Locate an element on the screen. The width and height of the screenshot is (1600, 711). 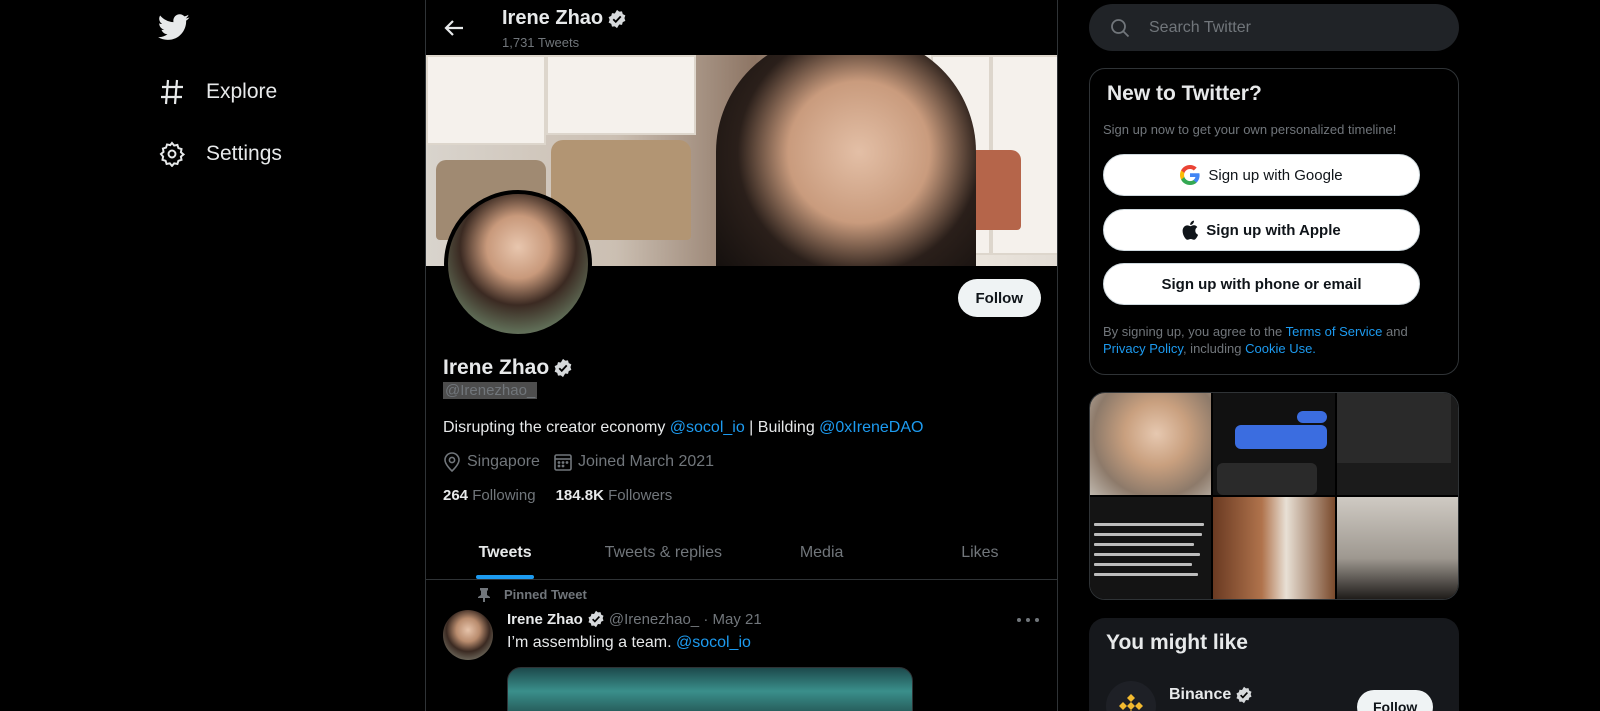
signup-google-label: Sign up with Google is located at coordinates (1275, 175).